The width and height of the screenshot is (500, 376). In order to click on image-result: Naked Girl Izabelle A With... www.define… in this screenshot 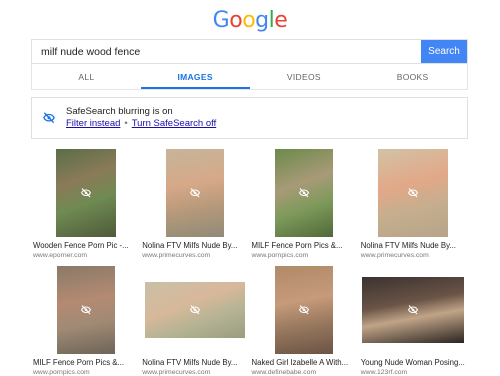, I will do `click(304, 320)`.